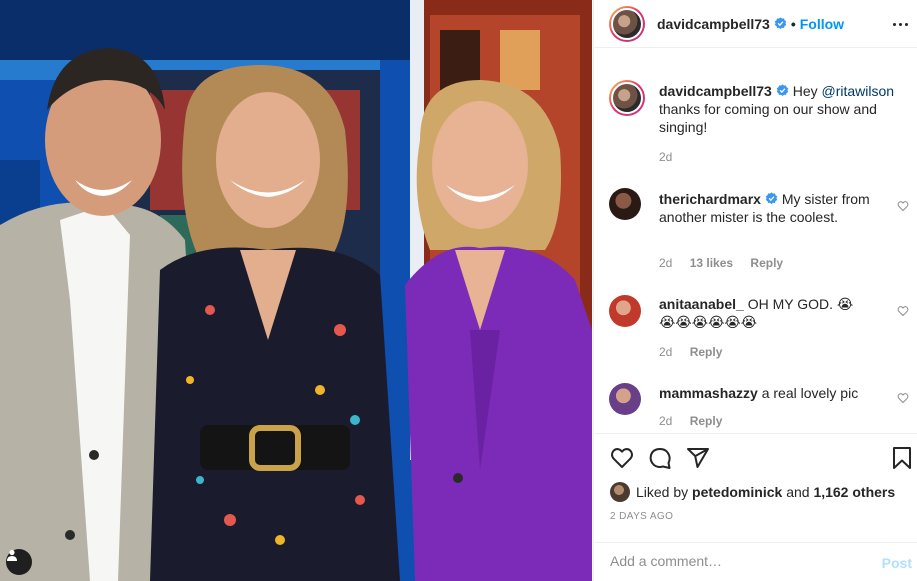 The image size is (917, 581). What do you see at coordinates (620, 492) in the screenshot?
I see `liker-avatar` at bounding box center [620, 492].